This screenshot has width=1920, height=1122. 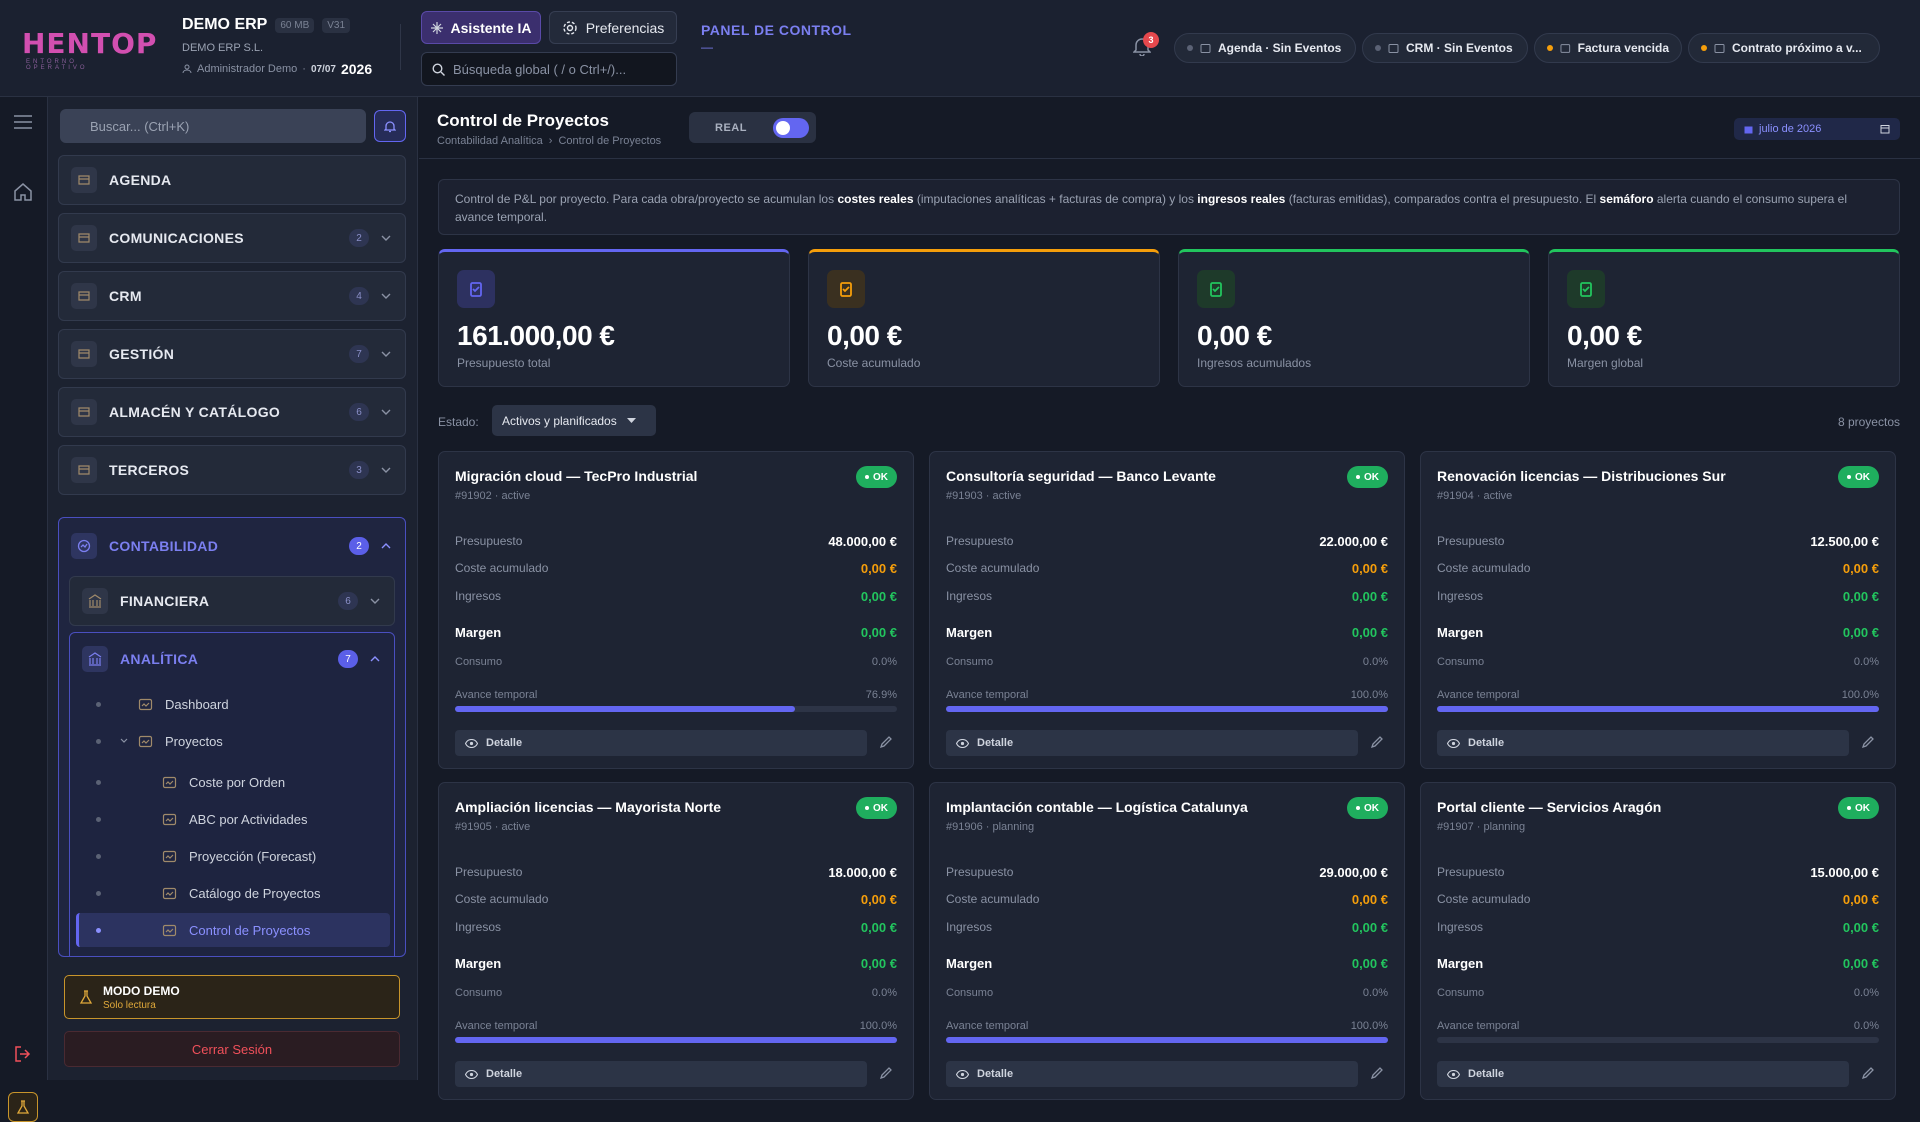 What do you see at coordinates (348, 601) in the screenshot?
I see `financial-count: 6` at bounding box center [348, 601].